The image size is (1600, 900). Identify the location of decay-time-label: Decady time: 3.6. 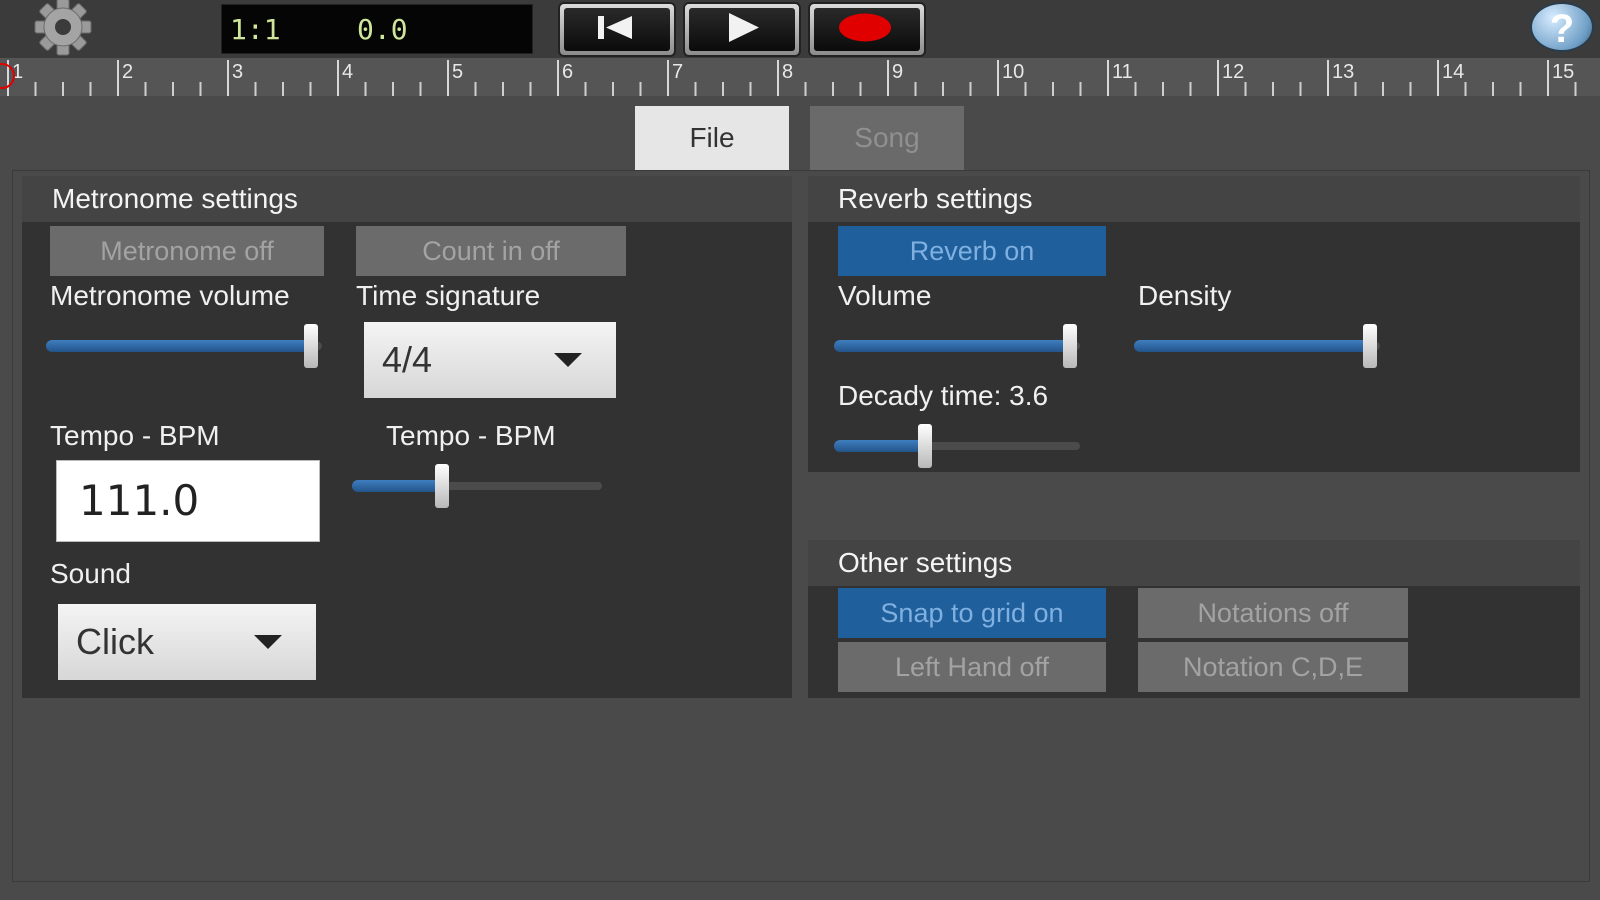
(943, 395).